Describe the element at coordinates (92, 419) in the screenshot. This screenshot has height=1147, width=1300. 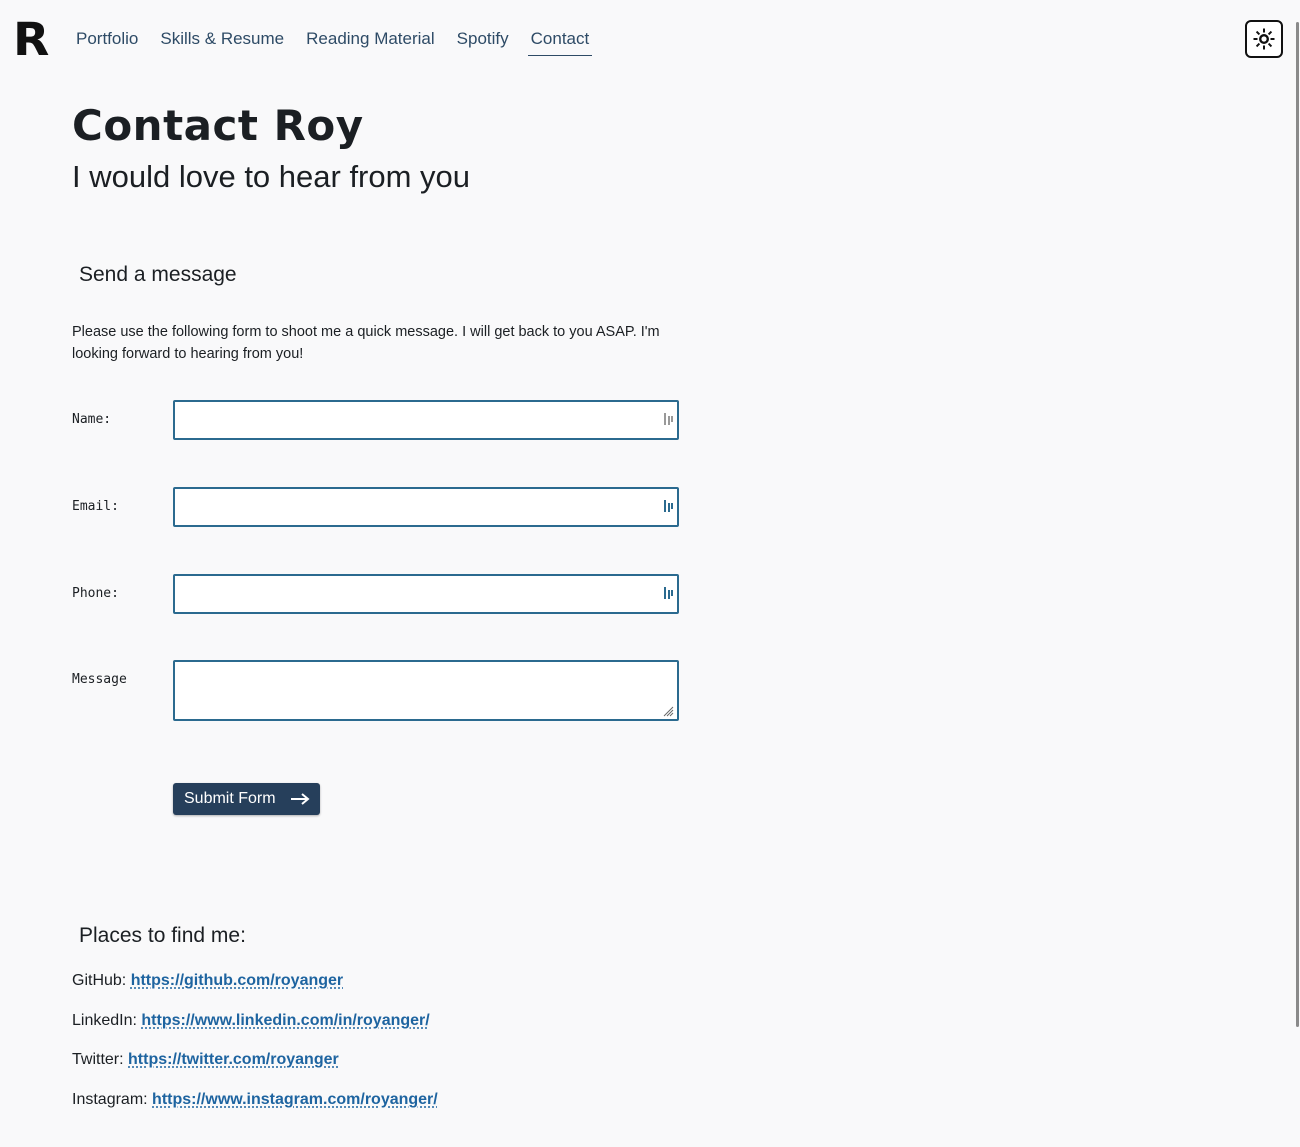
I see `name-label: Name:` at that location.